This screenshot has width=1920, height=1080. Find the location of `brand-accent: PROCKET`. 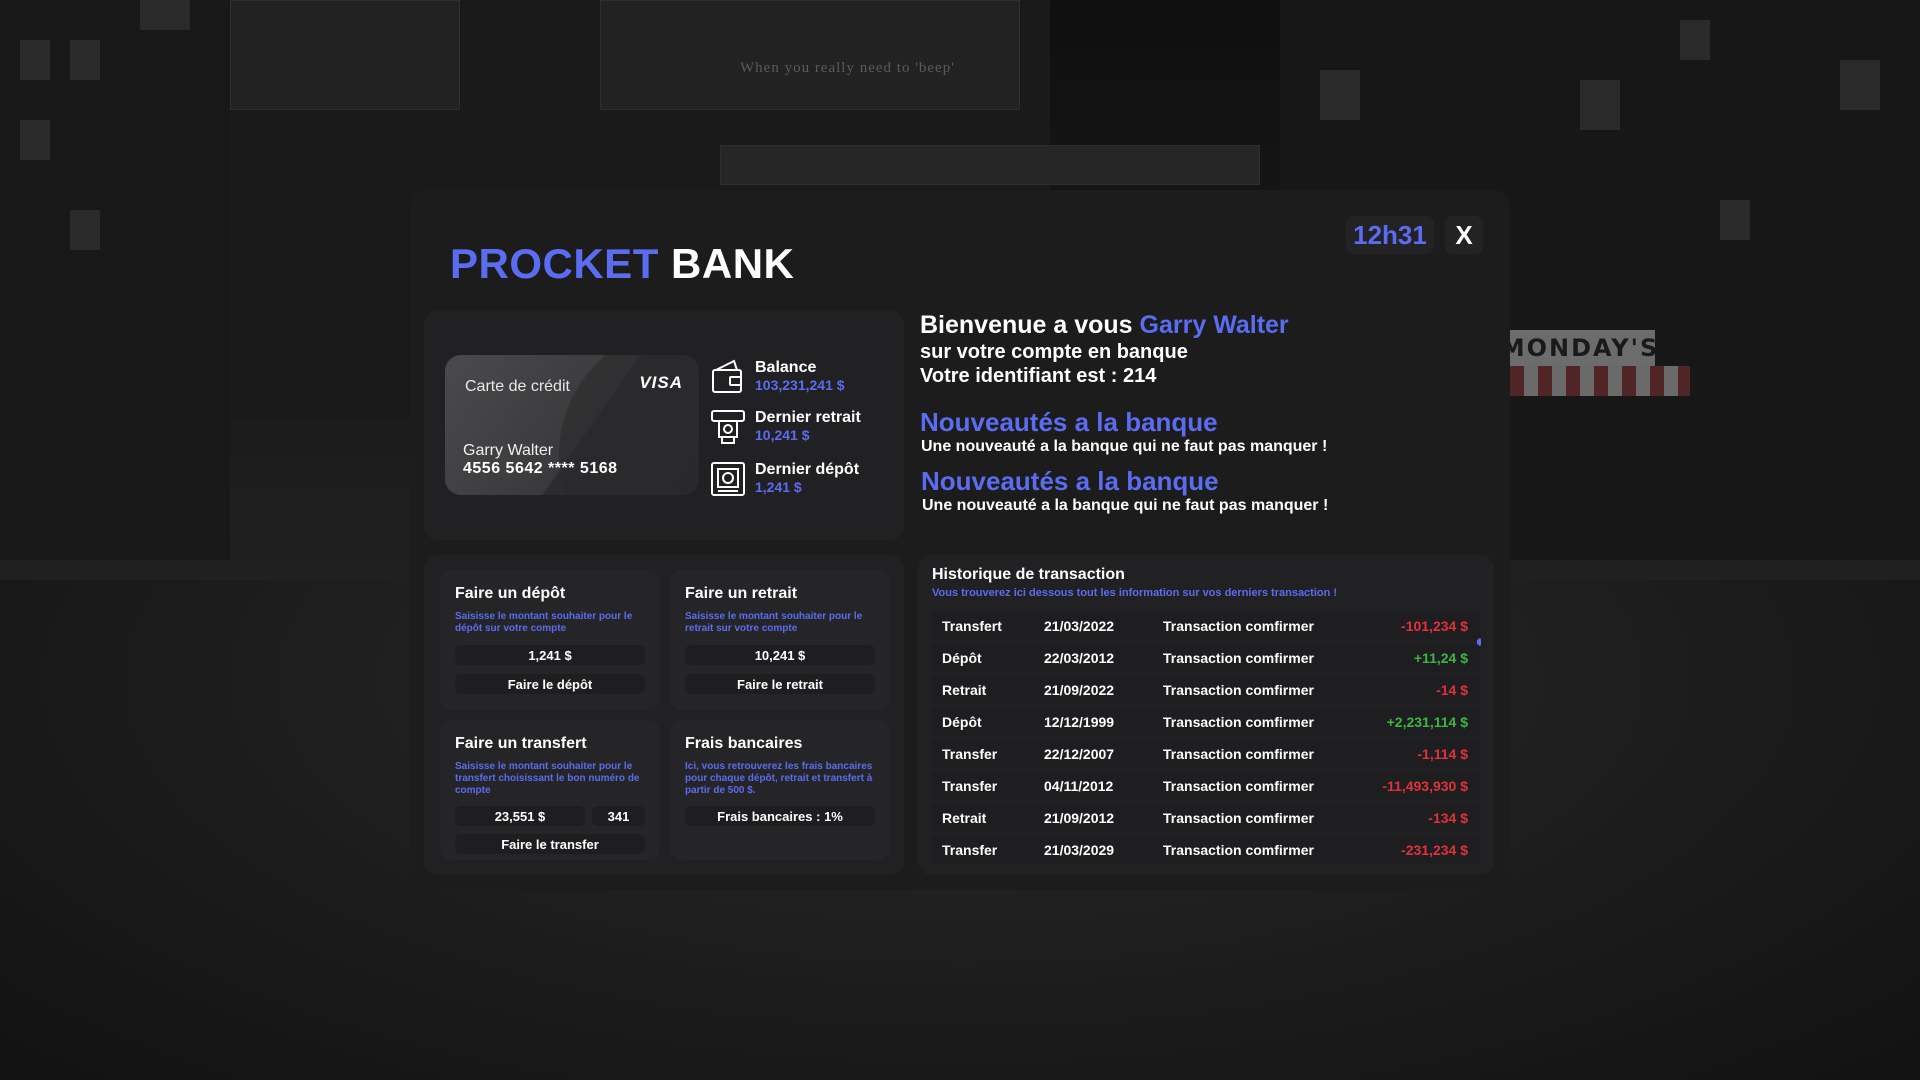

brand-accent: PROCKET is located at coordinates (554, 263).